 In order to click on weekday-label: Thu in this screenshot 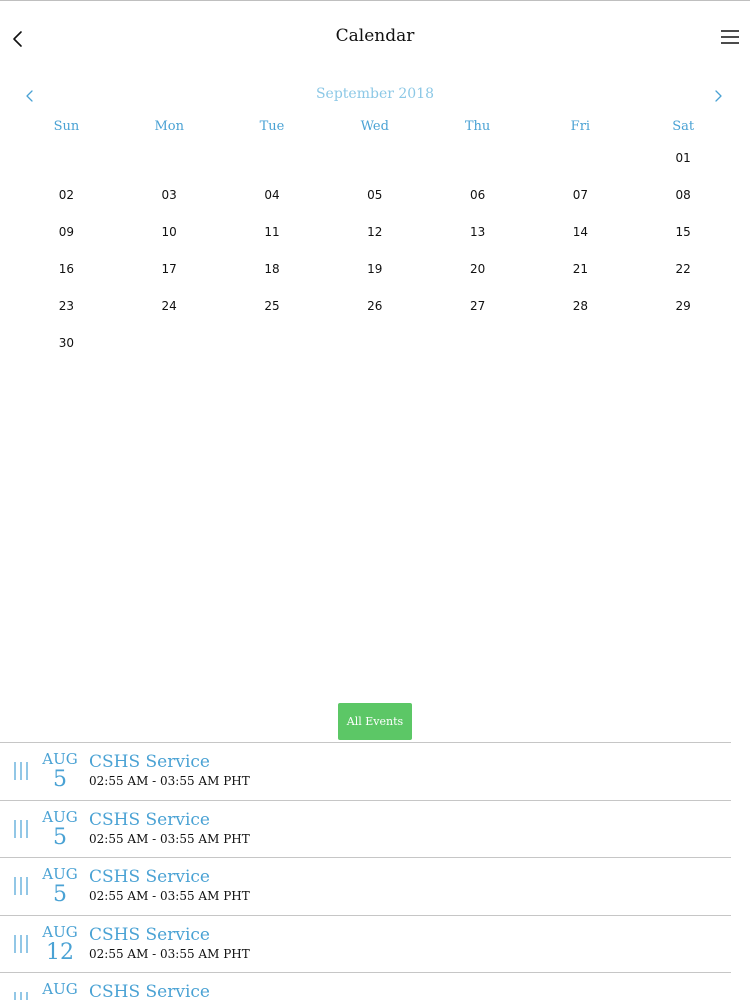, I will do `click(477, 126)`.